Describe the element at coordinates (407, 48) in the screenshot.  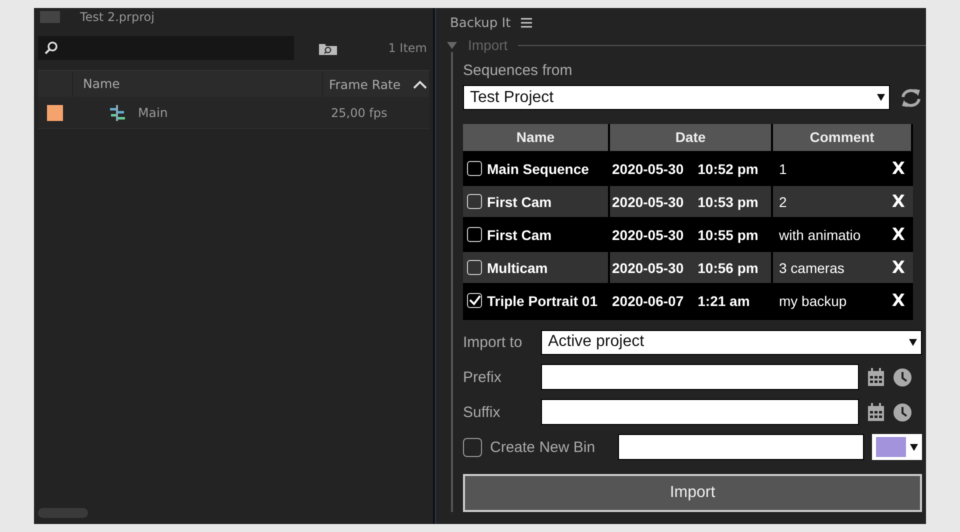
I see `item-count: 1 Item` at that location.